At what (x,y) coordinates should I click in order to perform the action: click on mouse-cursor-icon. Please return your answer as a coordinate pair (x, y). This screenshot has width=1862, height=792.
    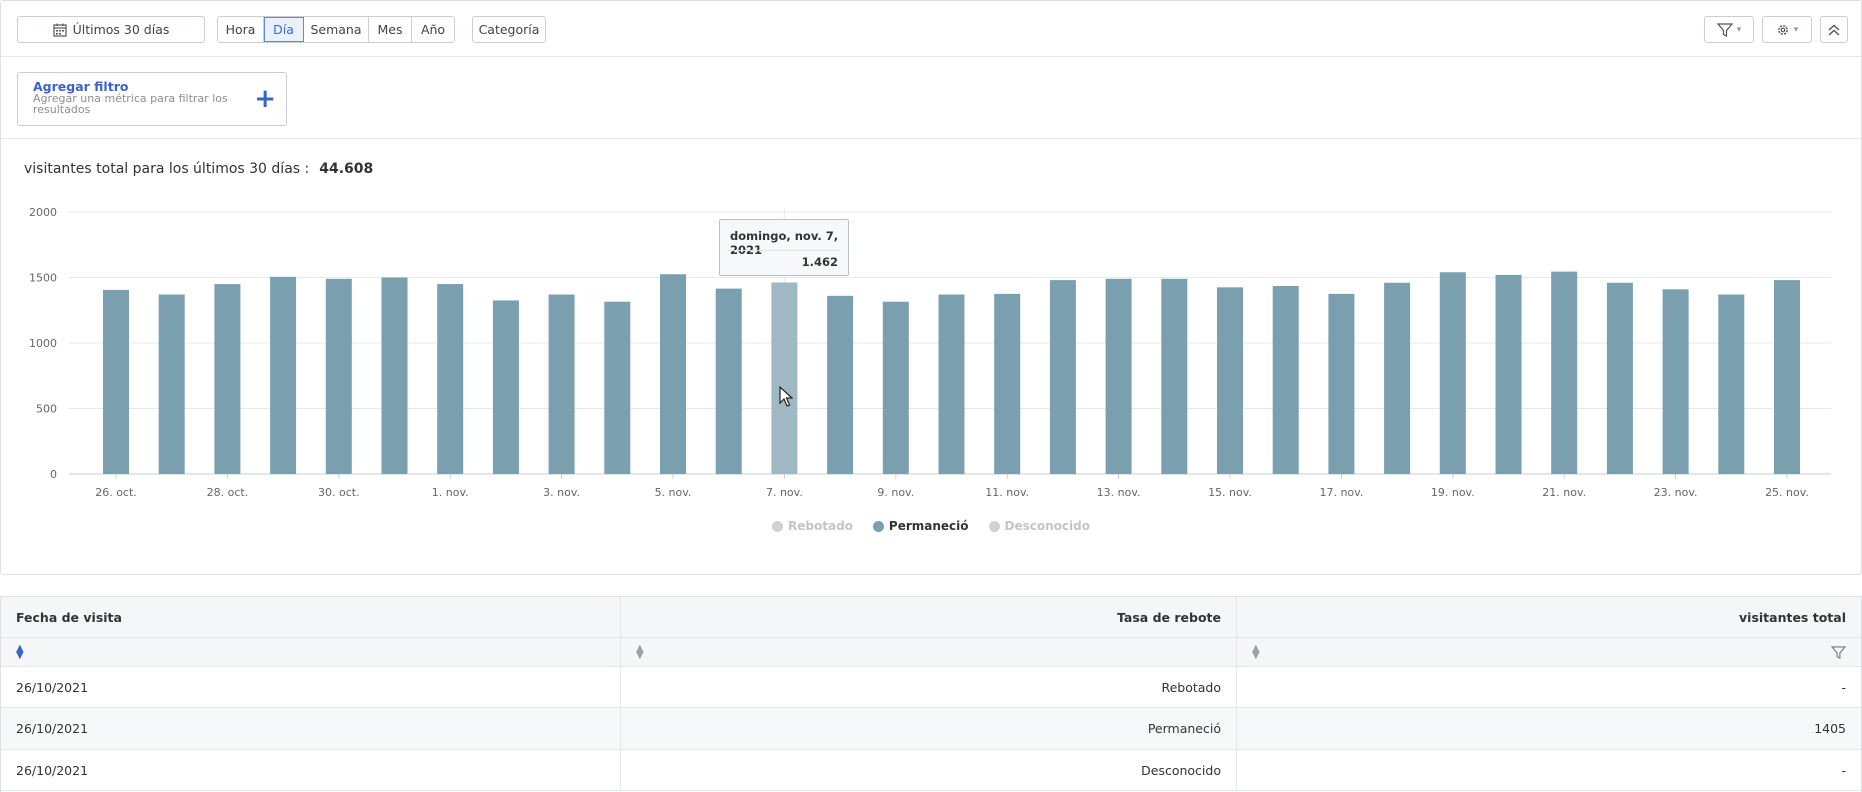
    Looking at the image, I should click on (786, 396).